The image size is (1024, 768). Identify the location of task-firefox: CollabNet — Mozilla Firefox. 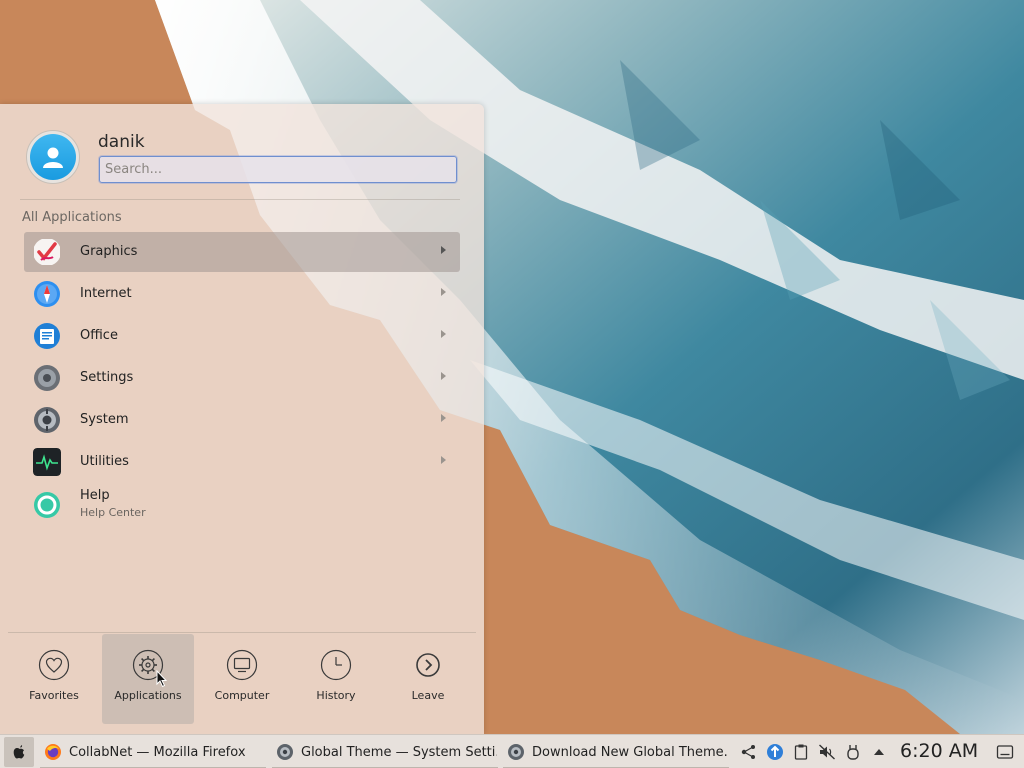
(153, 752).